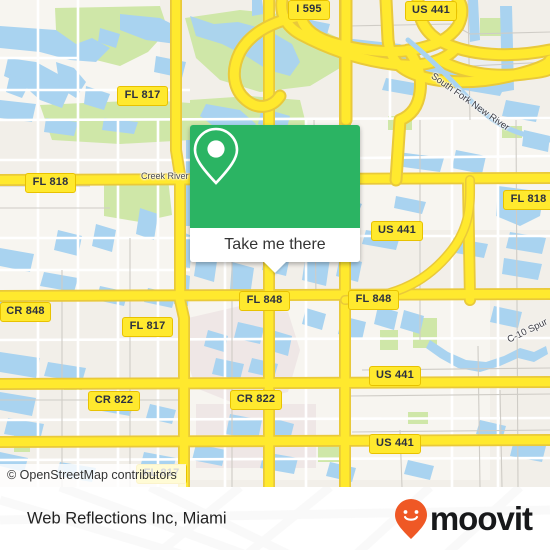 Image resolution: width=550 pixels, height=550 pixels. I want to click on osm-attribution: © OpenStreetMap contributors, so click(93, 475).